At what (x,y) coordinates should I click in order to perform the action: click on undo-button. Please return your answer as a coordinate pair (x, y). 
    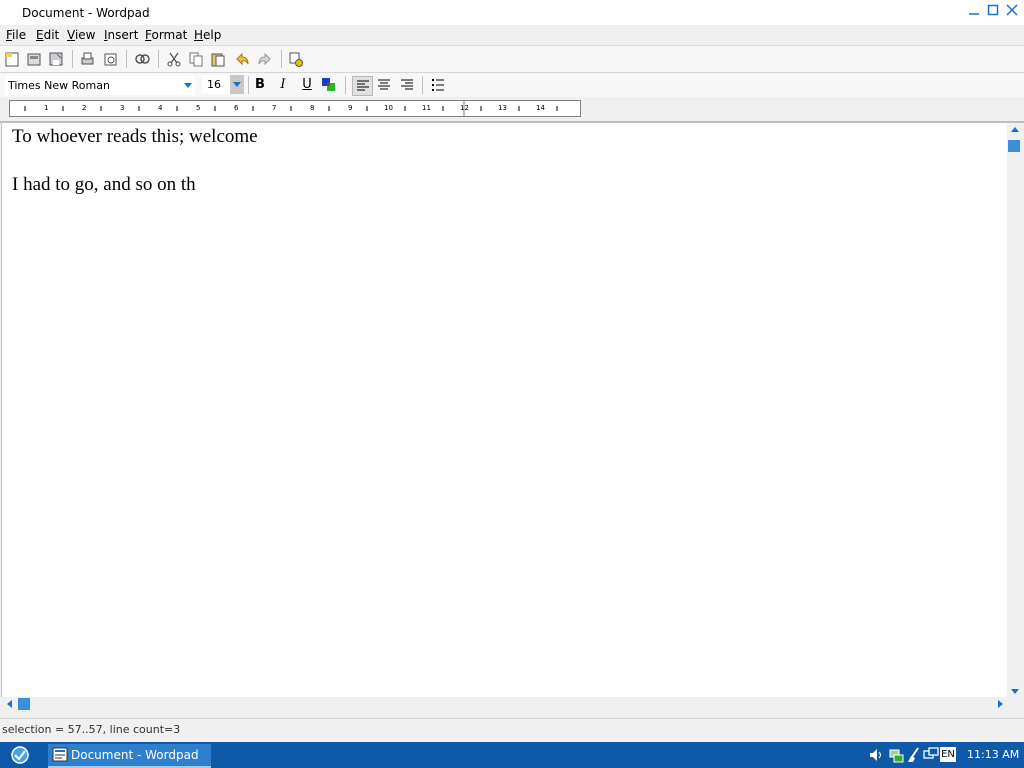
    Looking at the image, I should click on (242, 59).